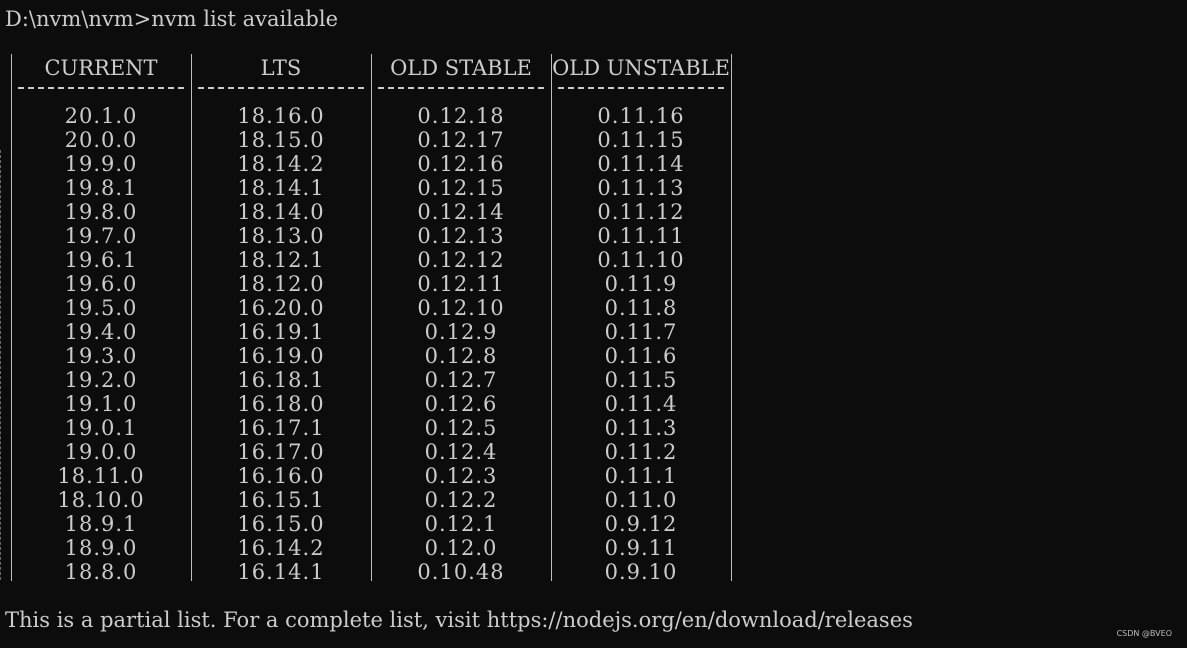 This screenshot has height=648, width=1187. Describe the element at coordinates (641, 68) in the screenshot. I see `column-header-old-unstable: OLD UNSTABLE` at that location.